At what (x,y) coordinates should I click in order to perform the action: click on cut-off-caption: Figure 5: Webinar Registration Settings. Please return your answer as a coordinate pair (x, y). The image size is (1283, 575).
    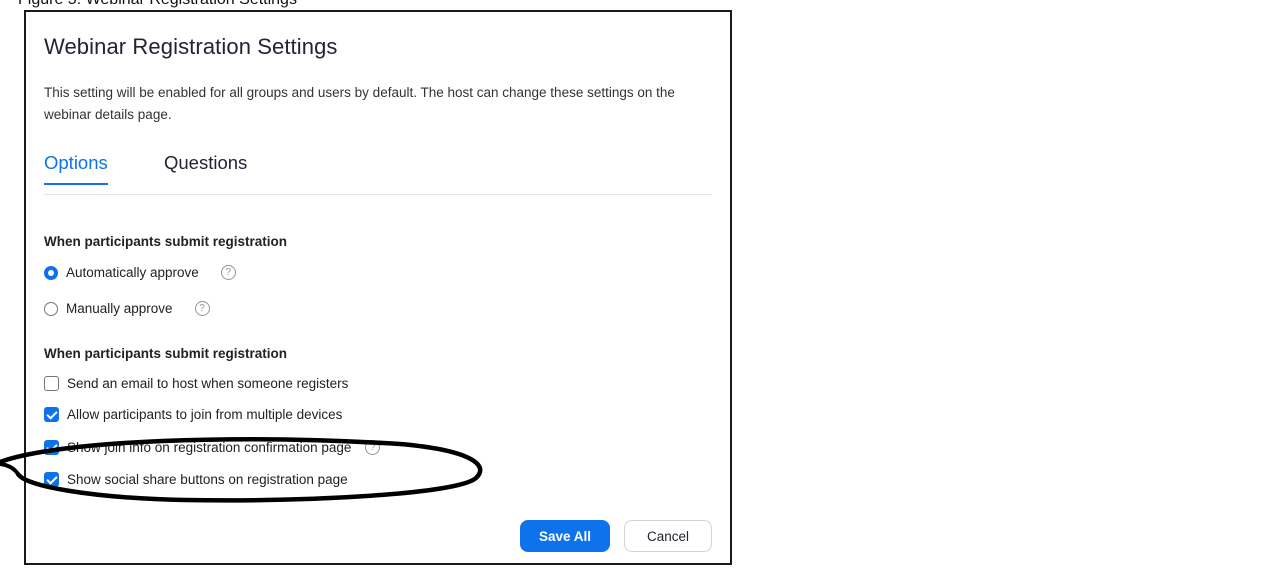
    Looking at the image, I should click on (157, 4).